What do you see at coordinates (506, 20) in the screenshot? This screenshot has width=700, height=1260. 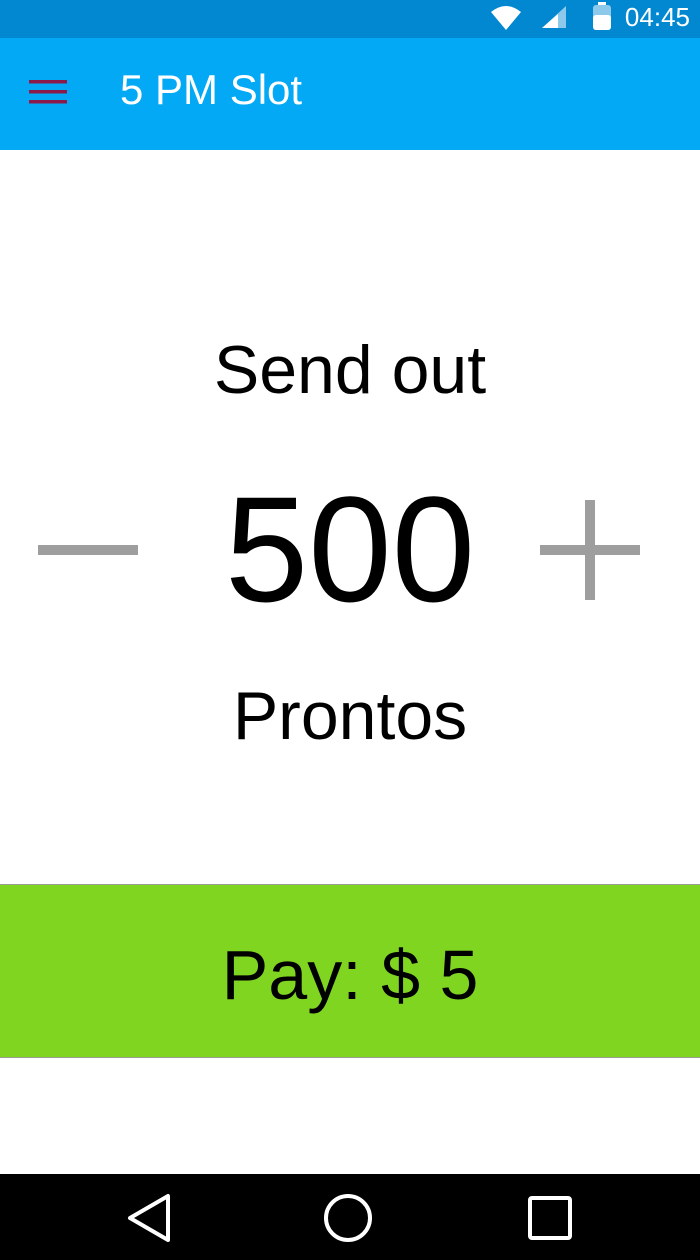 I see `wifi-icon` at bounding box center [506, 20].